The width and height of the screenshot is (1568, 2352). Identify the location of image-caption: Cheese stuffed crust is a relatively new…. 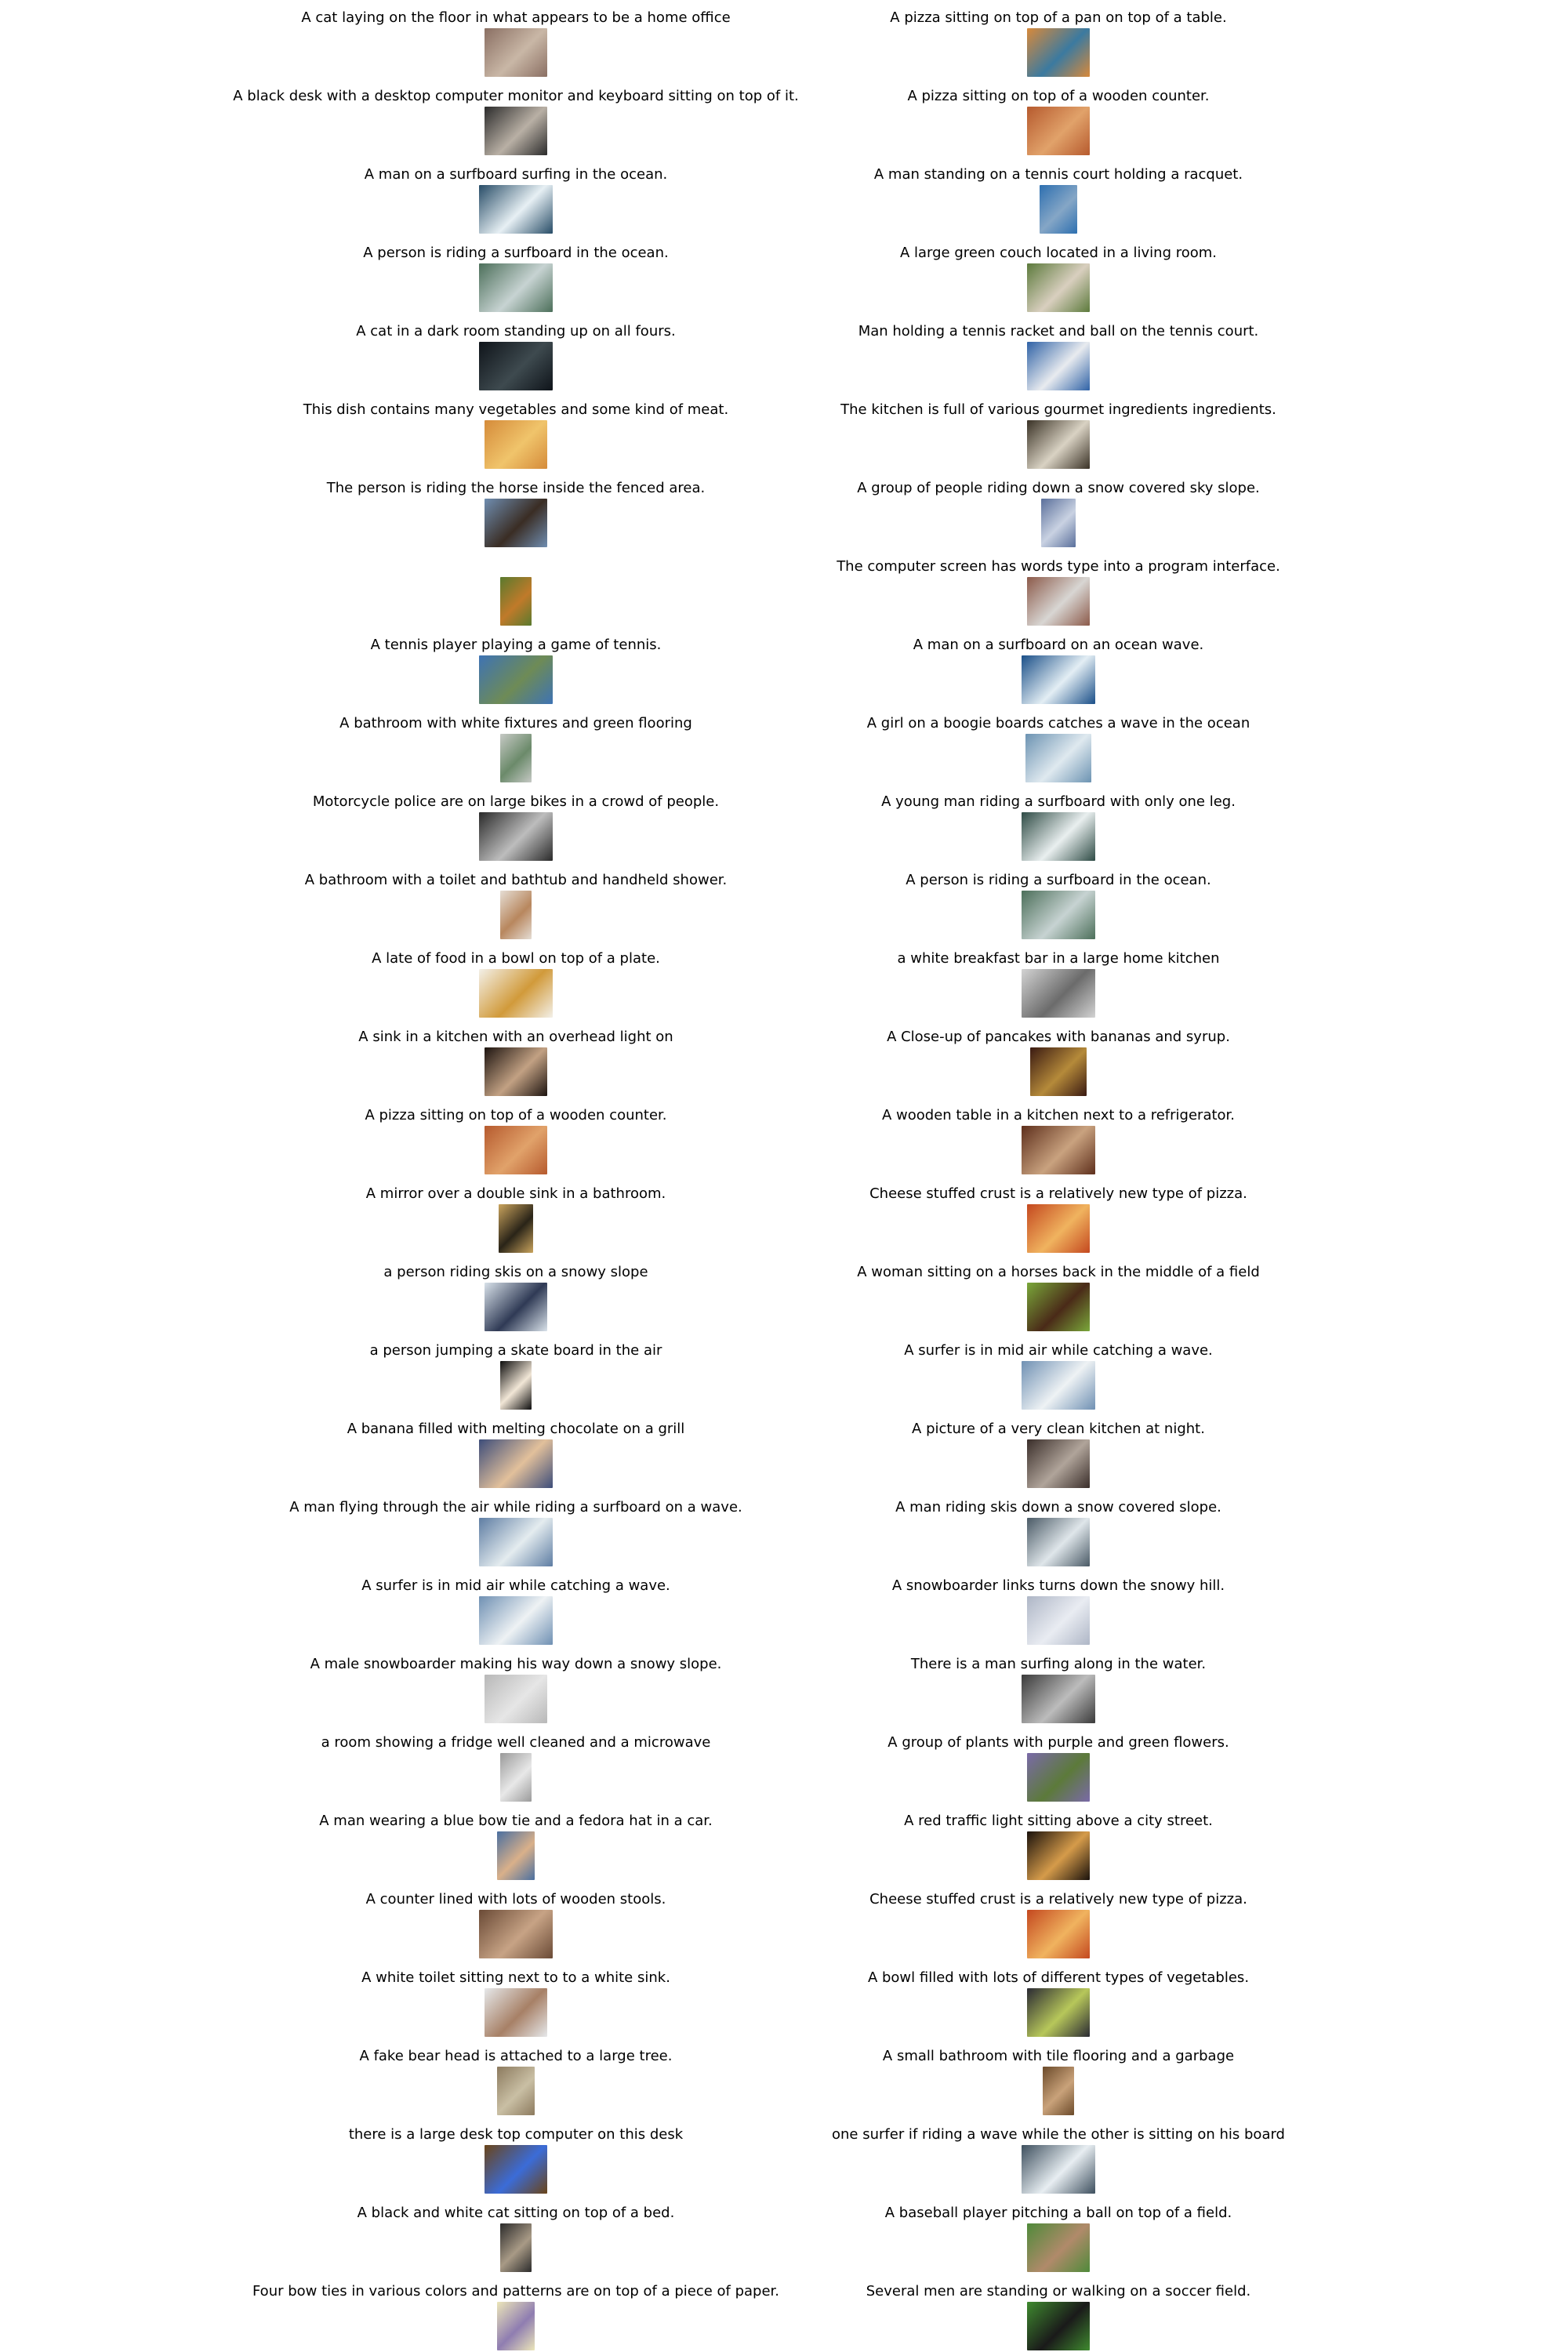
(1058, 1193).